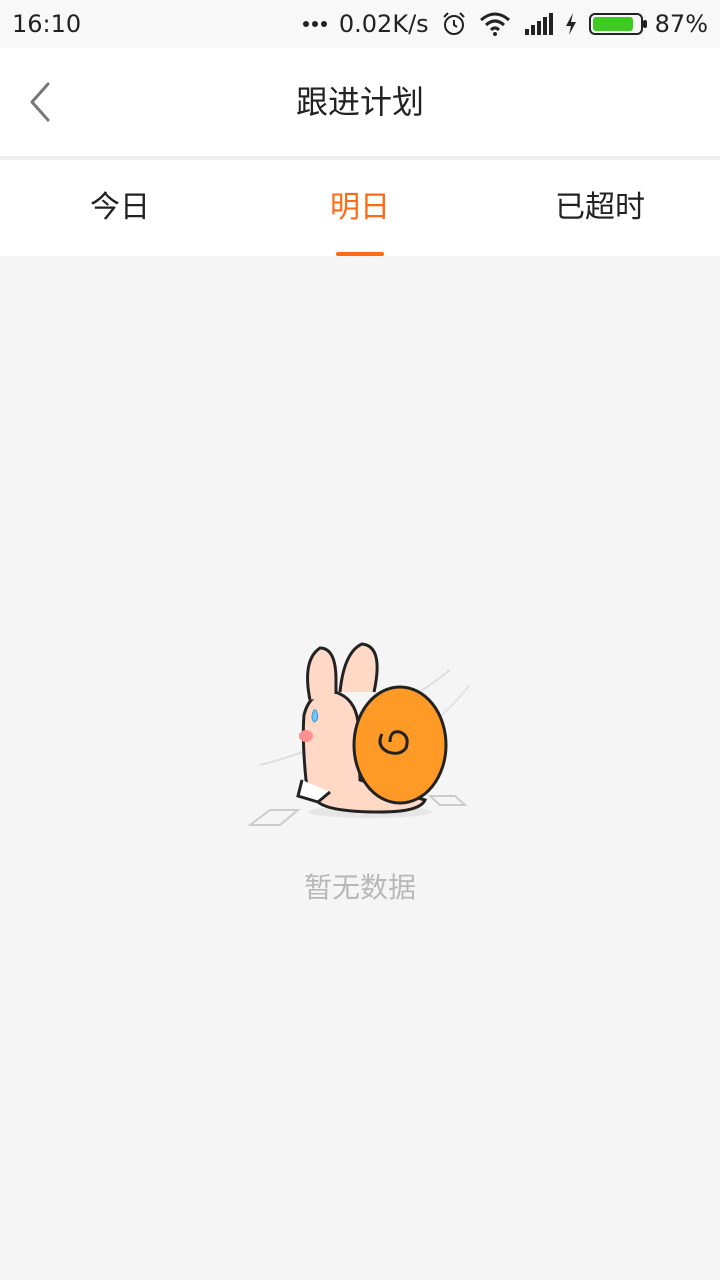  I want to click on status-icons: 0.02K/s 87%, so click(505, 24).